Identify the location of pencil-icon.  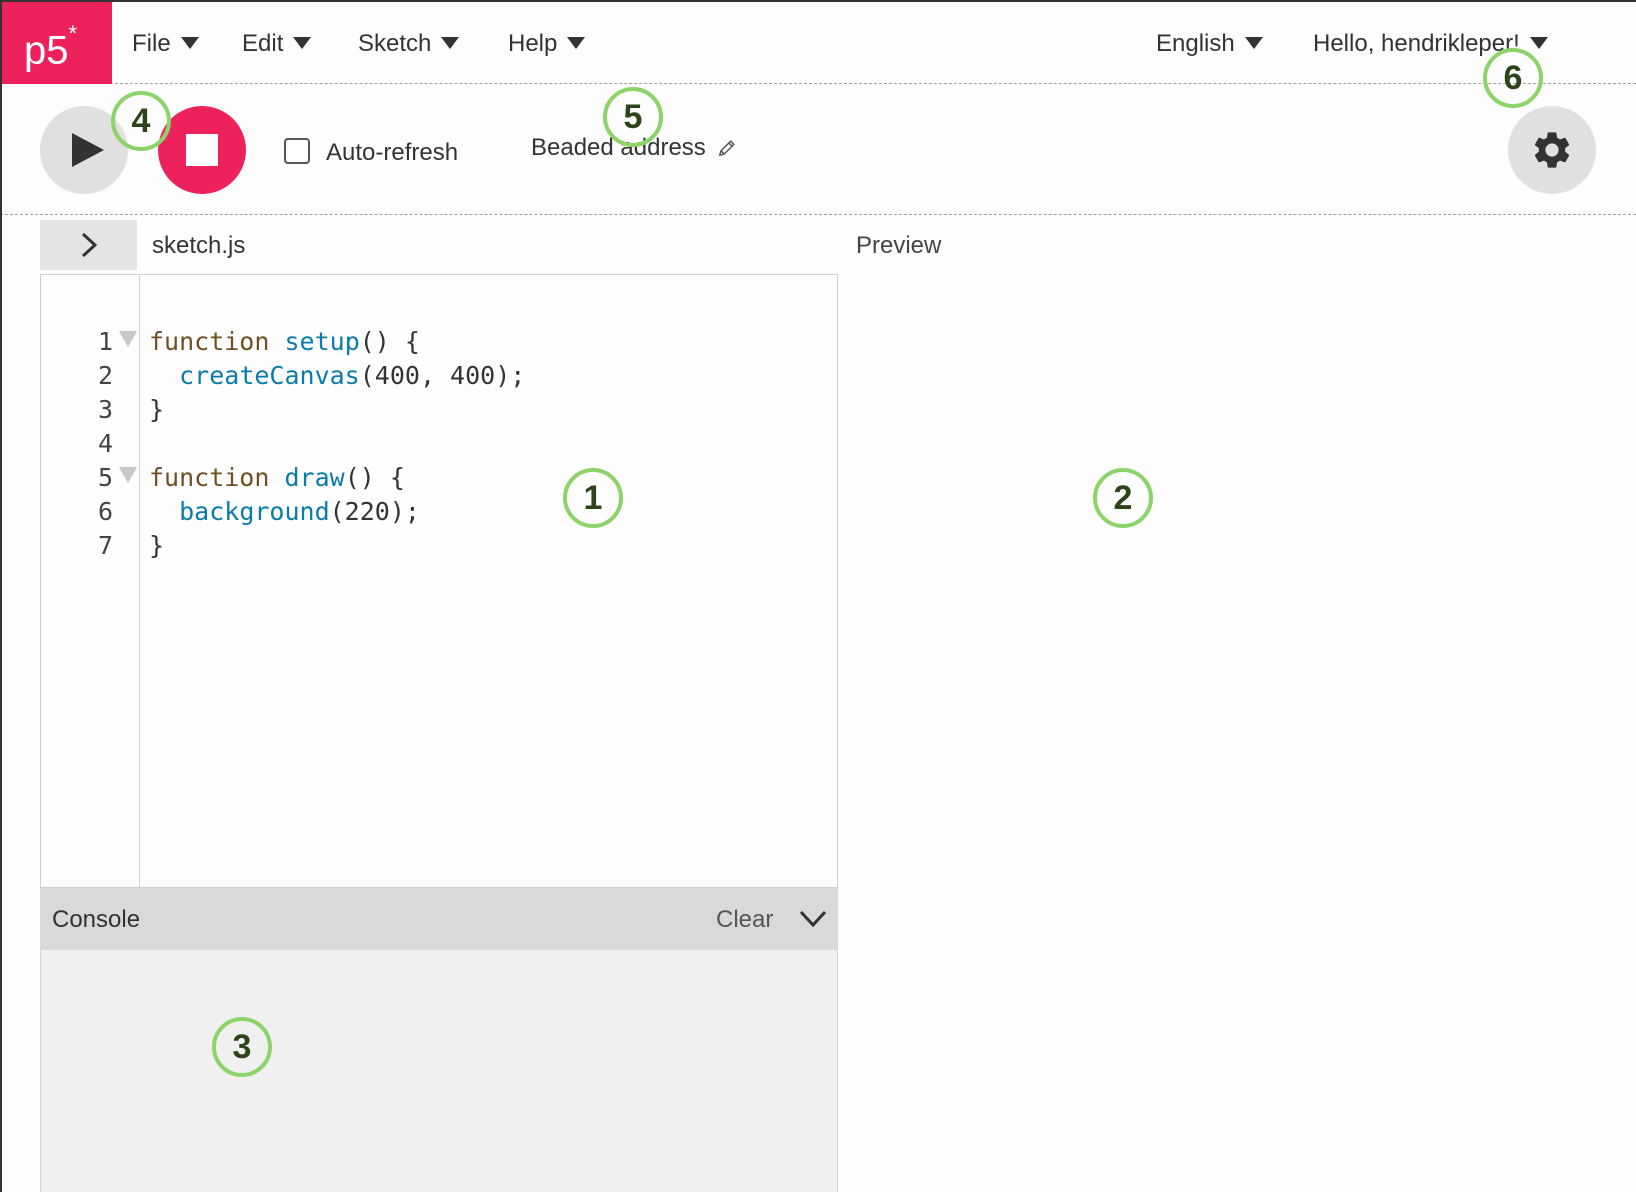
(727, 148).